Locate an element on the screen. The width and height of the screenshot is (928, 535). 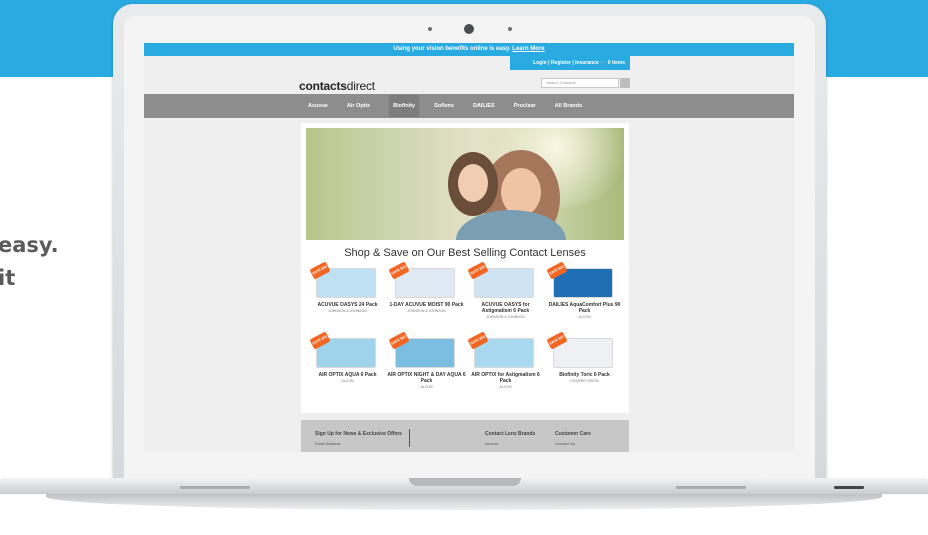
learn-more-link: Learn More is located at coordinates (528, 49).